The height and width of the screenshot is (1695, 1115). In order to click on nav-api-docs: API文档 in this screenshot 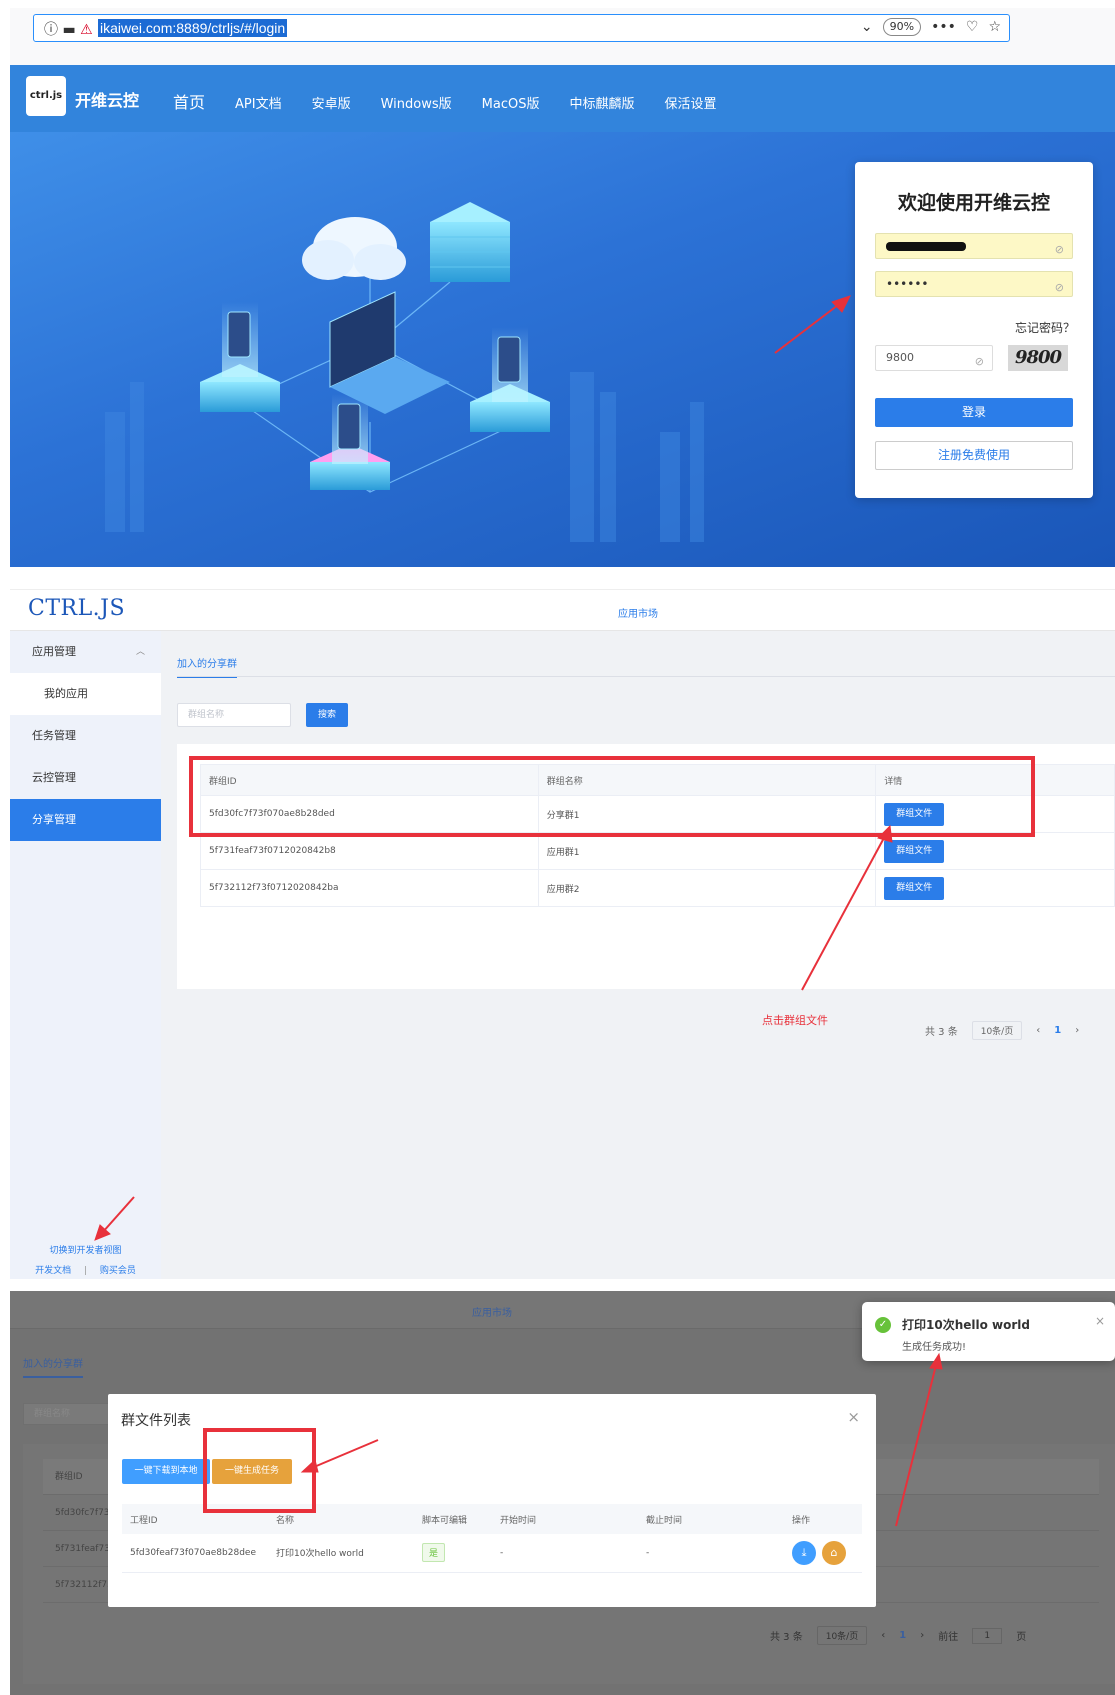, I will do `click(258, 102)`.